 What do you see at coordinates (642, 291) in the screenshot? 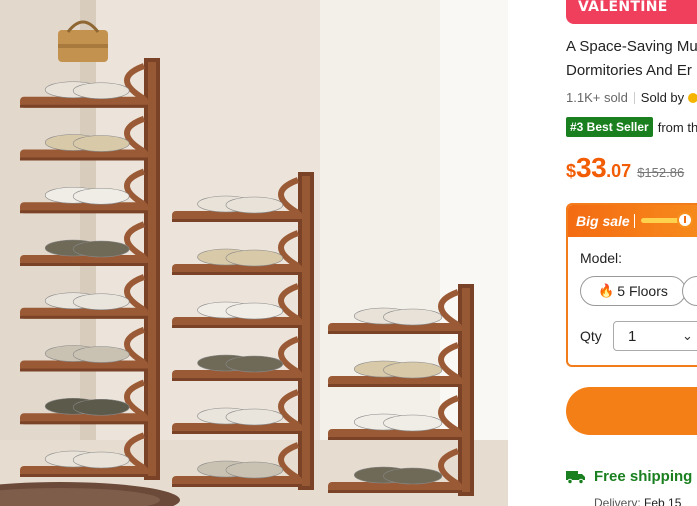
I see `model-option-label: 5 Floors` at bounding box center [642, 291].